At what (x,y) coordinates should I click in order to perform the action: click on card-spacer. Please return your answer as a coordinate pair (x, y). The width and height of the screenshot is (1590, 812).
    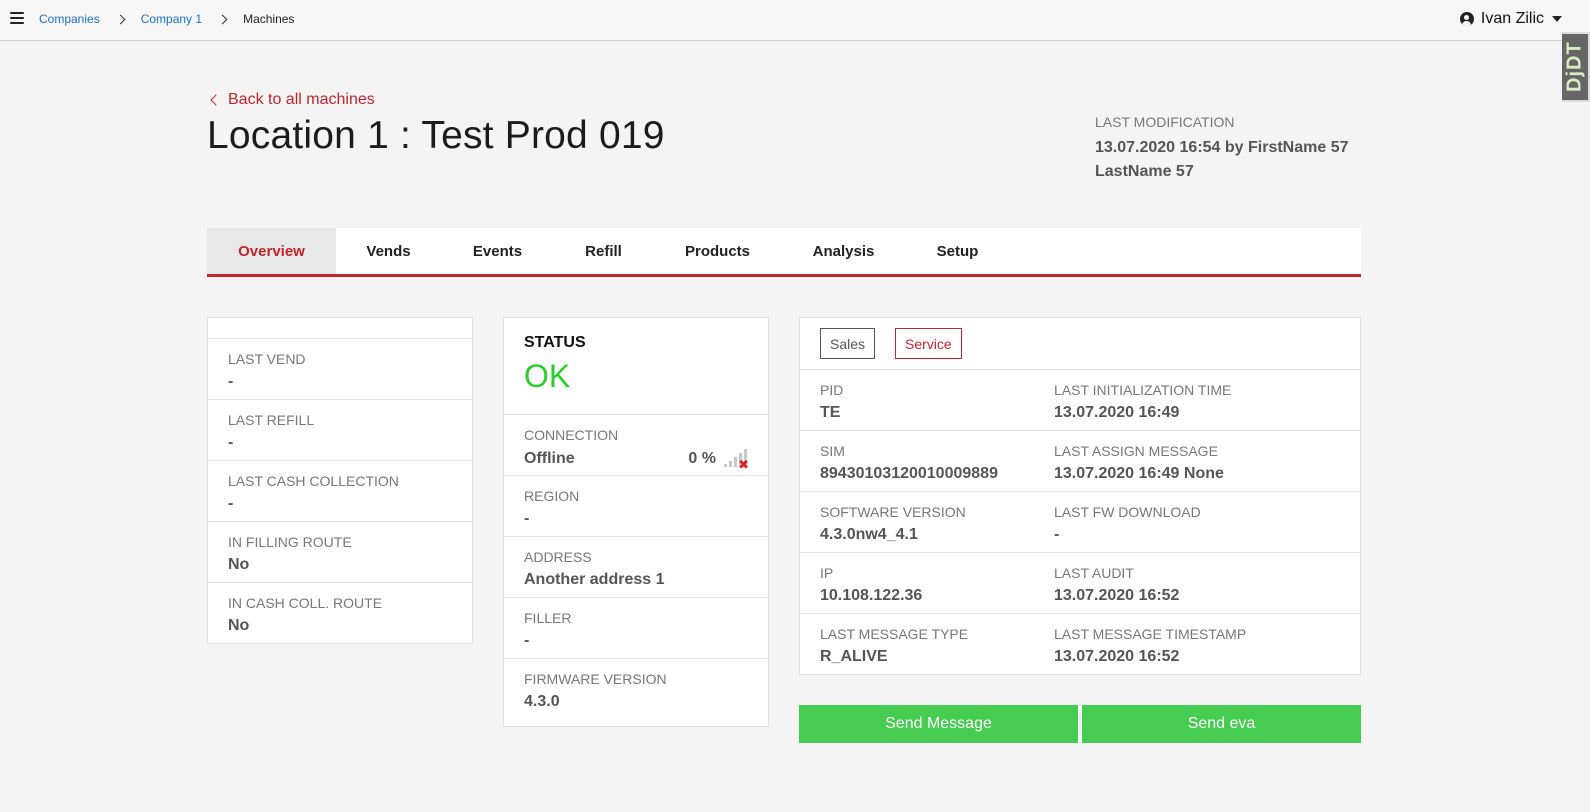
    Looking at the image, I should click on (340, 328).